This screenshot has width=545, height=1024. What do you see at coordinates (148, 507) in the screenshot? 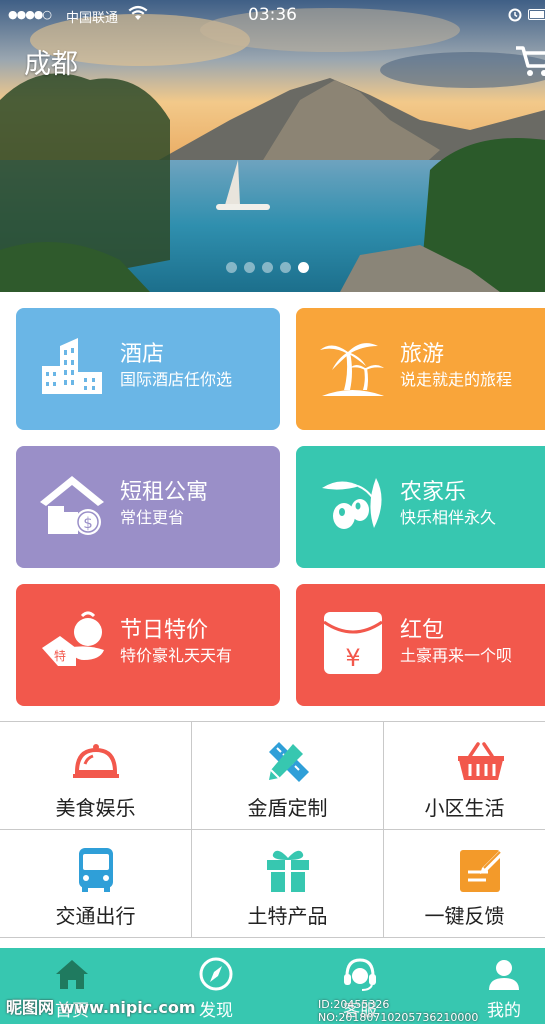
I see `card-short-rental: $ 短租公寓 常住更省` at bounding box center [148, 507].